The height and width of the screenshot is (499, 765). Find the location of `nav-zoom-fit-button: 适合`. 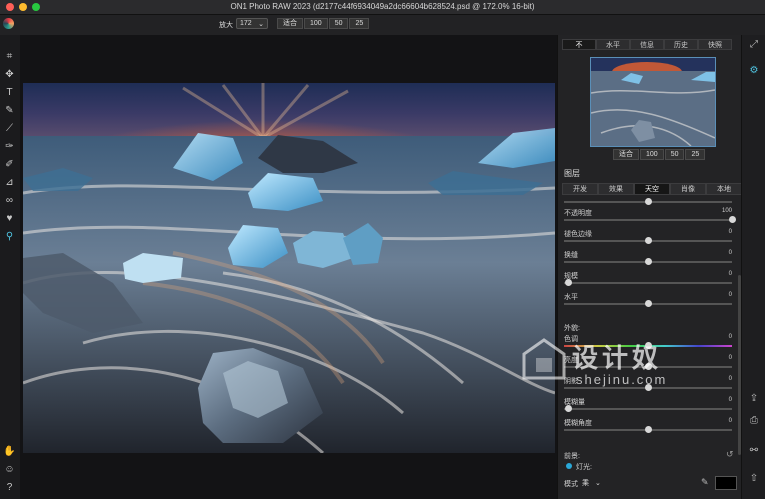

nav-zoom-fit-button: 适合 is located at coordinates (626, 154).